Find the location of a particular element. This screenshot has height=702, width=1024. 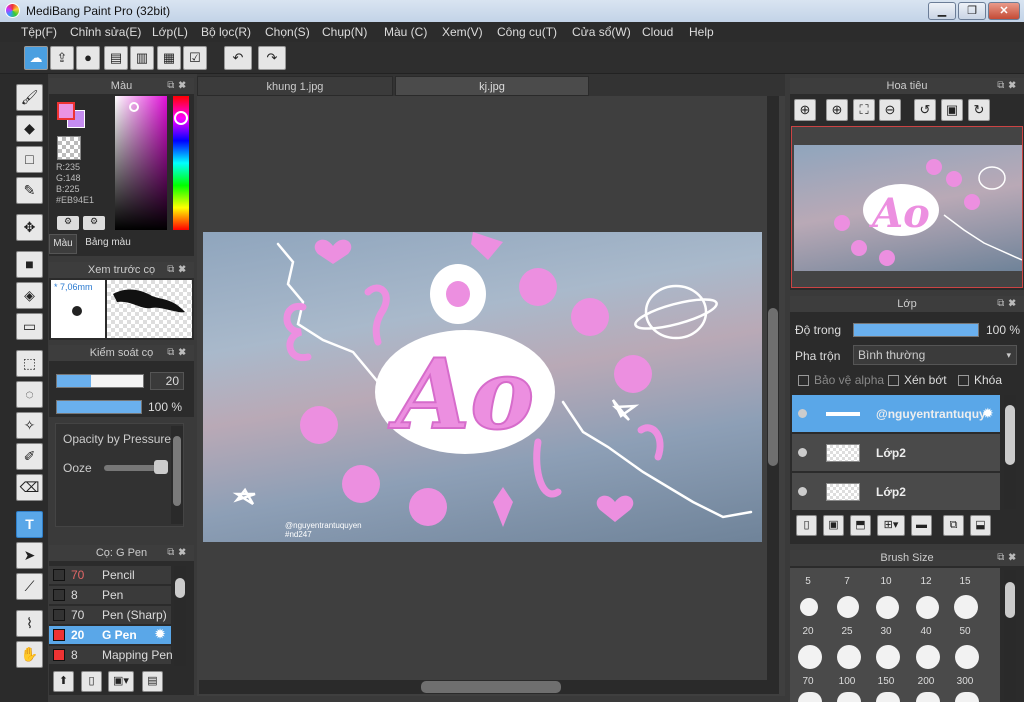

opacity-by-pressure-label: Opacity by Pressure is located at coordinates (117, 439).